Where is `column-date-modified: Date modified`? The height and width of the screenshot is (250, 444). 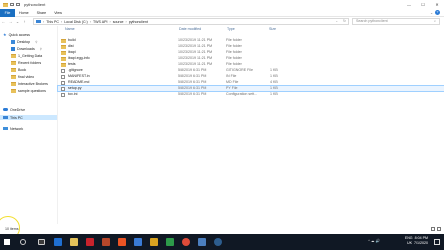
column-date-modified: Date modified is located at coordinates (190, 29).